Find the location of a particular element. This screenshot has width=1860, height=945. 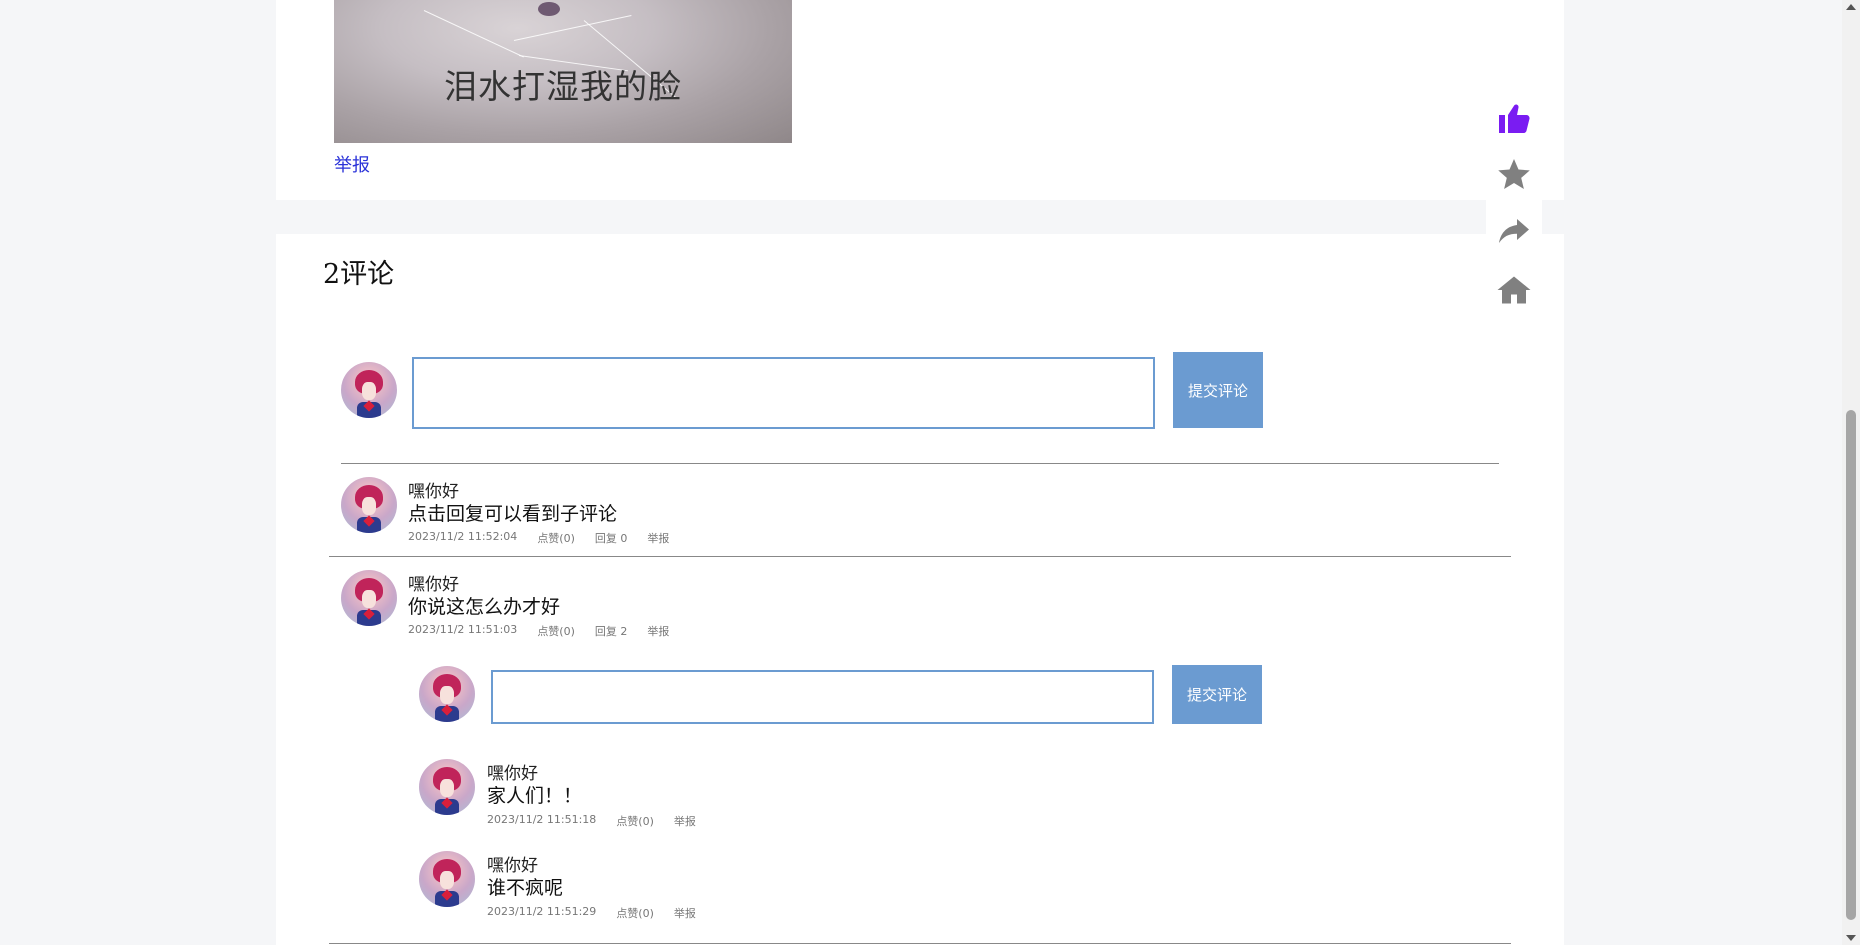

submit-reply-button: 提交评论 is located at coordinates (1217, 694).